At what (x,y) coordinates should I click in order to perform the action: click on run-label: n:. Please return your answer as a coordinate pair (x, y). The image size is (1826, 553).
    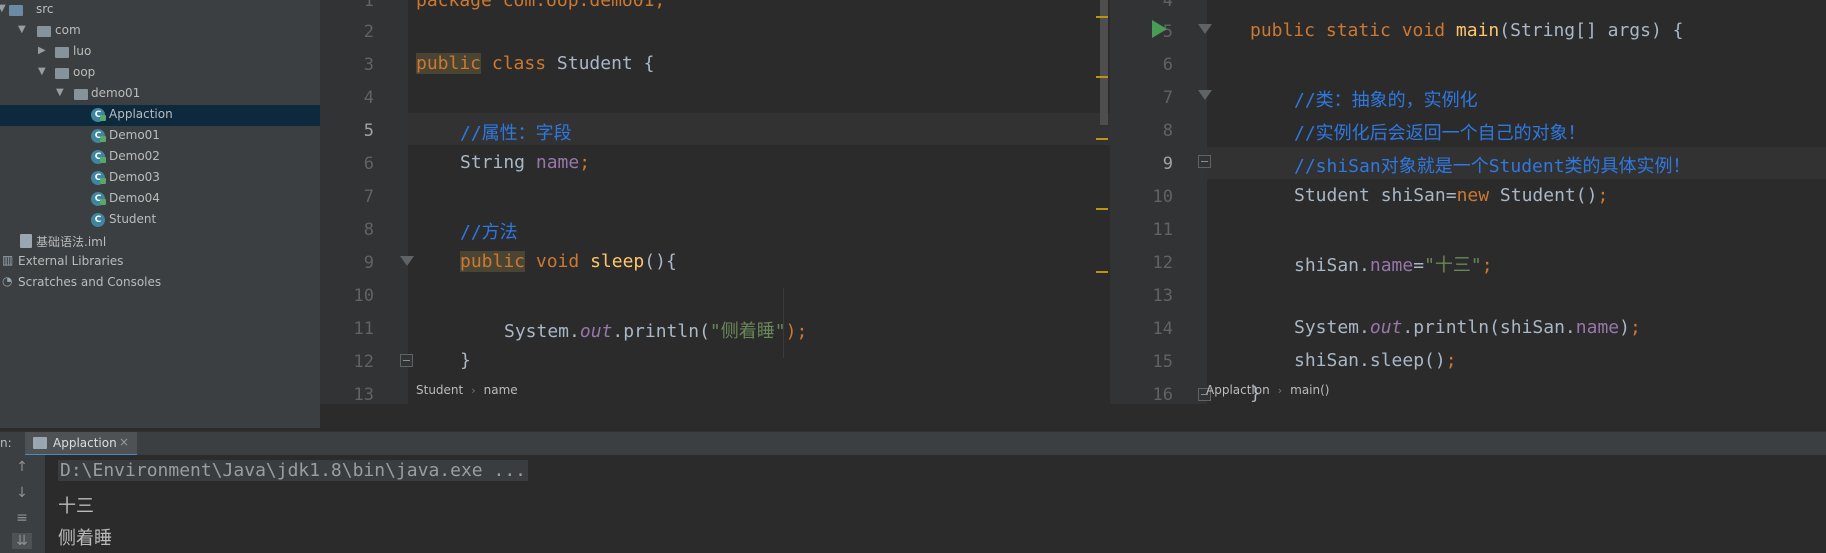
    Looking at the image, I should click on (6, 443).